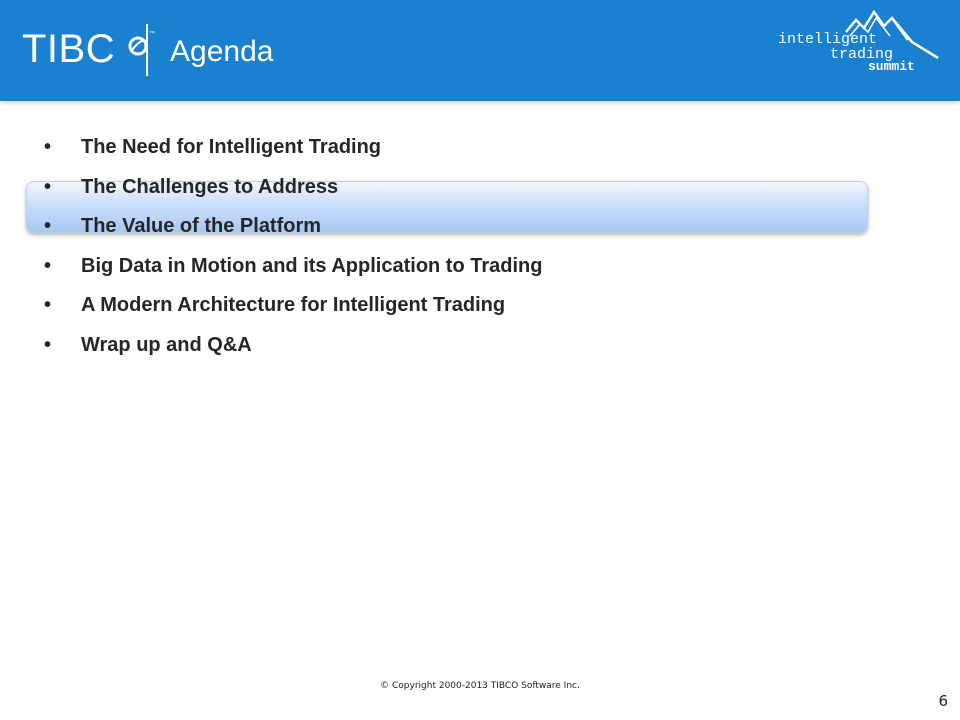 Image resolution: width=960 pixels, height=720 pixels. I want to click on slide-header: TIBC ™ Agenda intelligent trading summit, so click(480, 50).